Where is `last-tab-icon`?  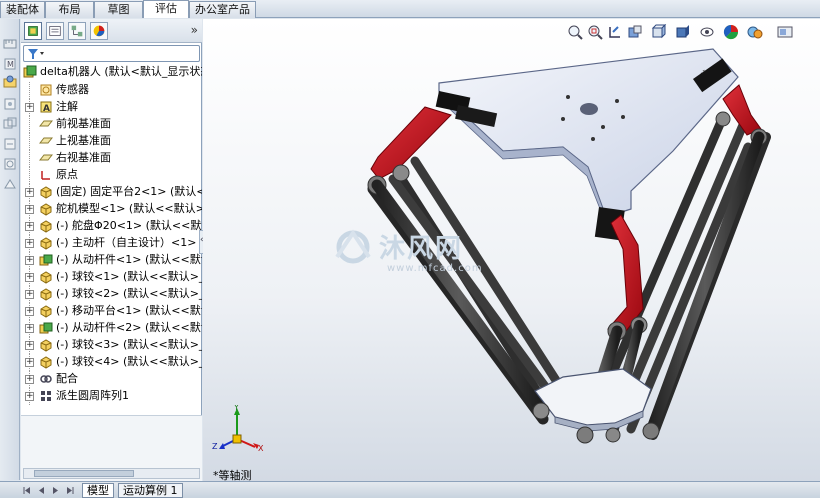 last-tab-icon is located at coordinates (69, 490).